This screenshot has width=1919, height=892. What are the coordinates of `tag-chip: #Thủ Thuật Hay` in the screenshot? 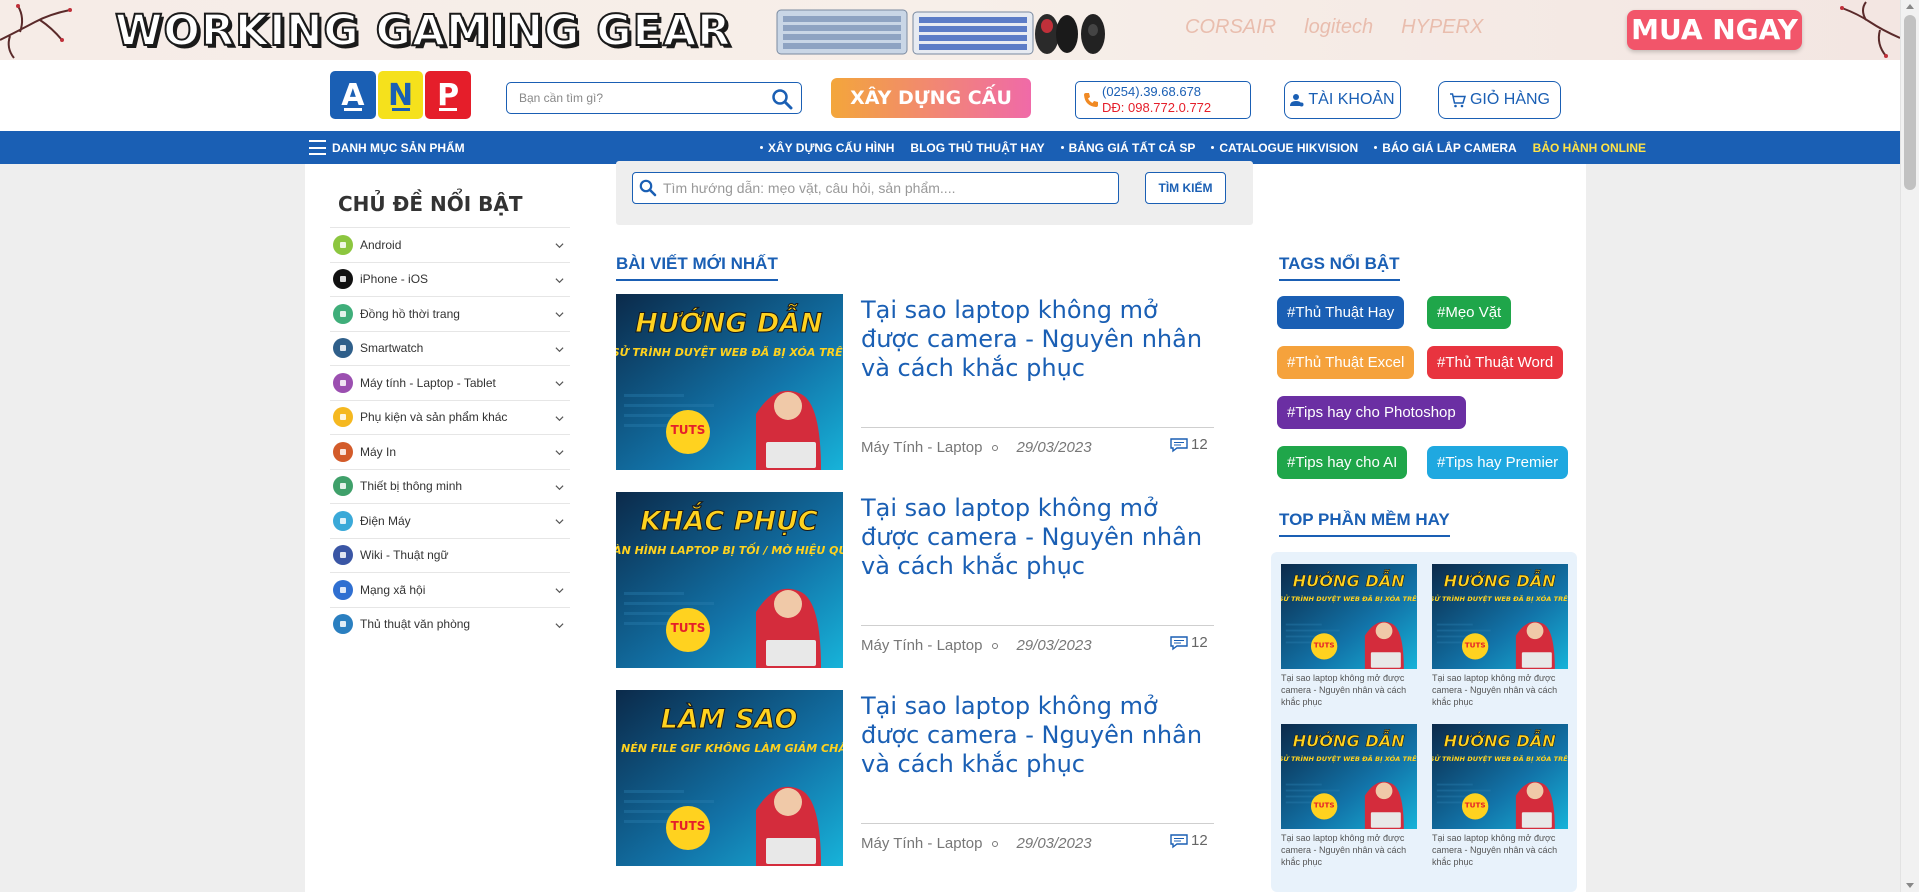 It's located at (1341, 312).